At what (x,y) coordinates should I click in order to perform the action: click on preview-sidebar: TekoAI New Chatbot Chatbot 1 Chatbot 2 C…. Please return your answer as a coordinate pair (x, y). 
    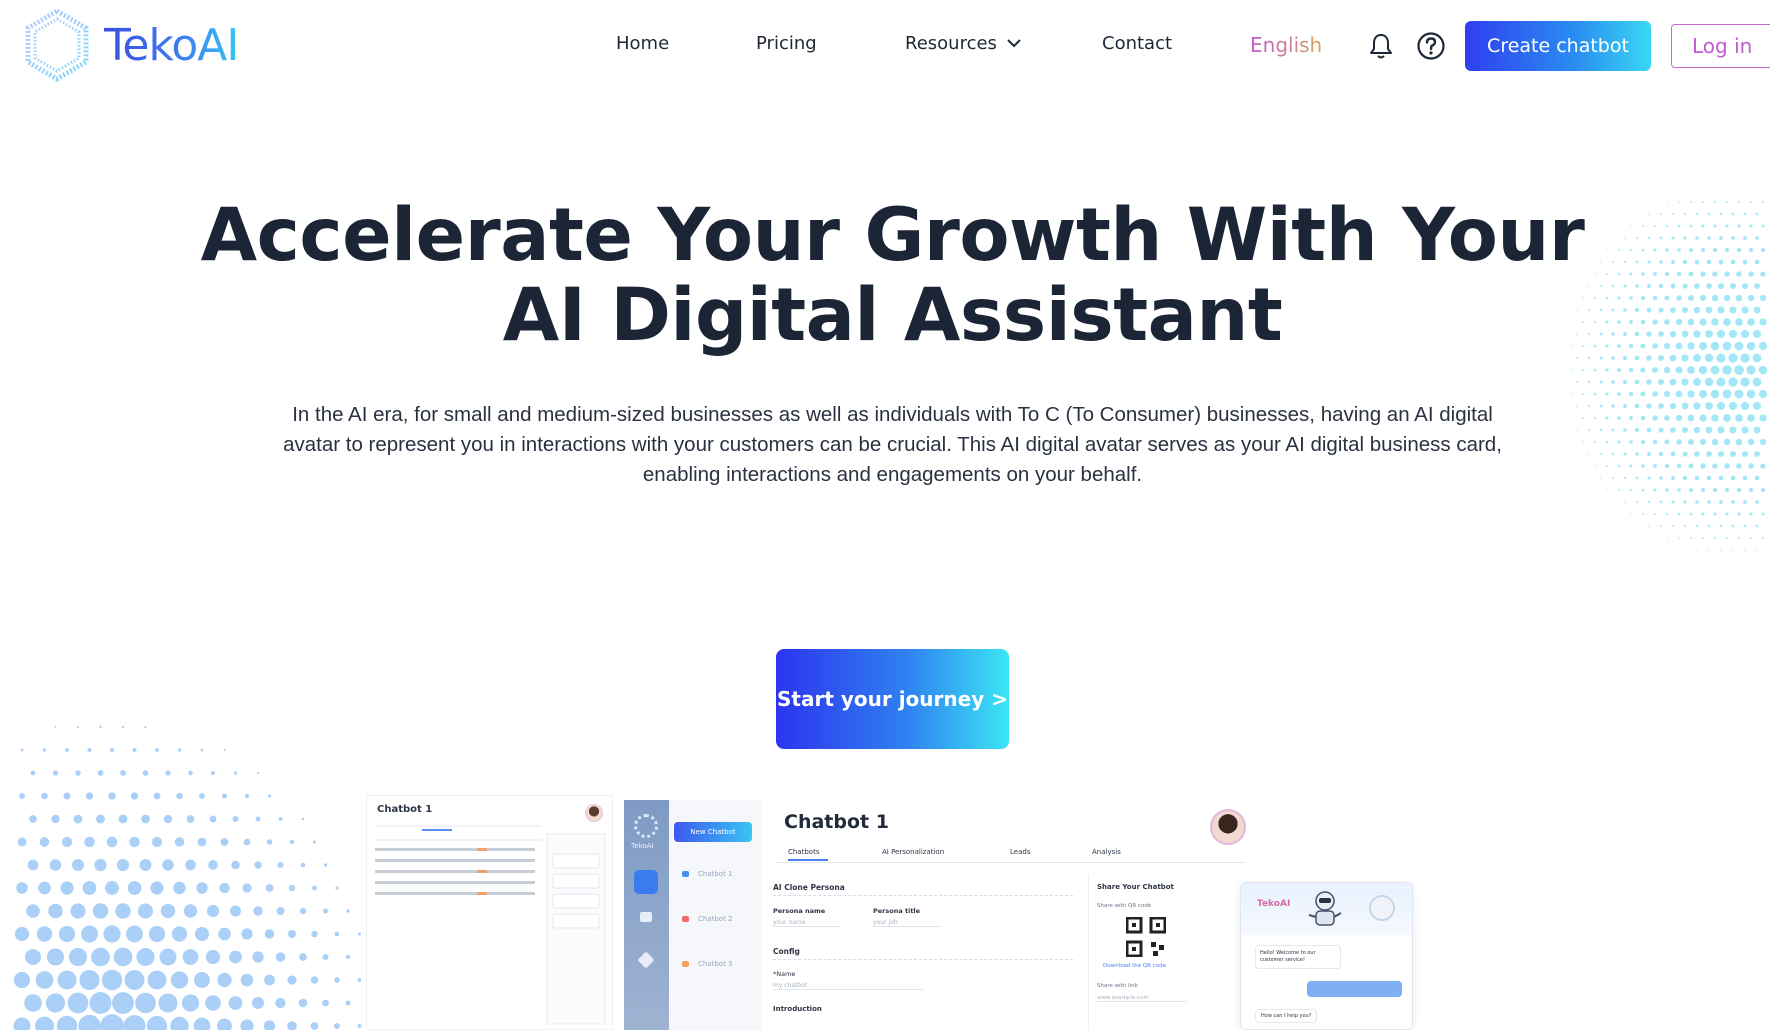
    Looking at the image, I should click on (693, 915).